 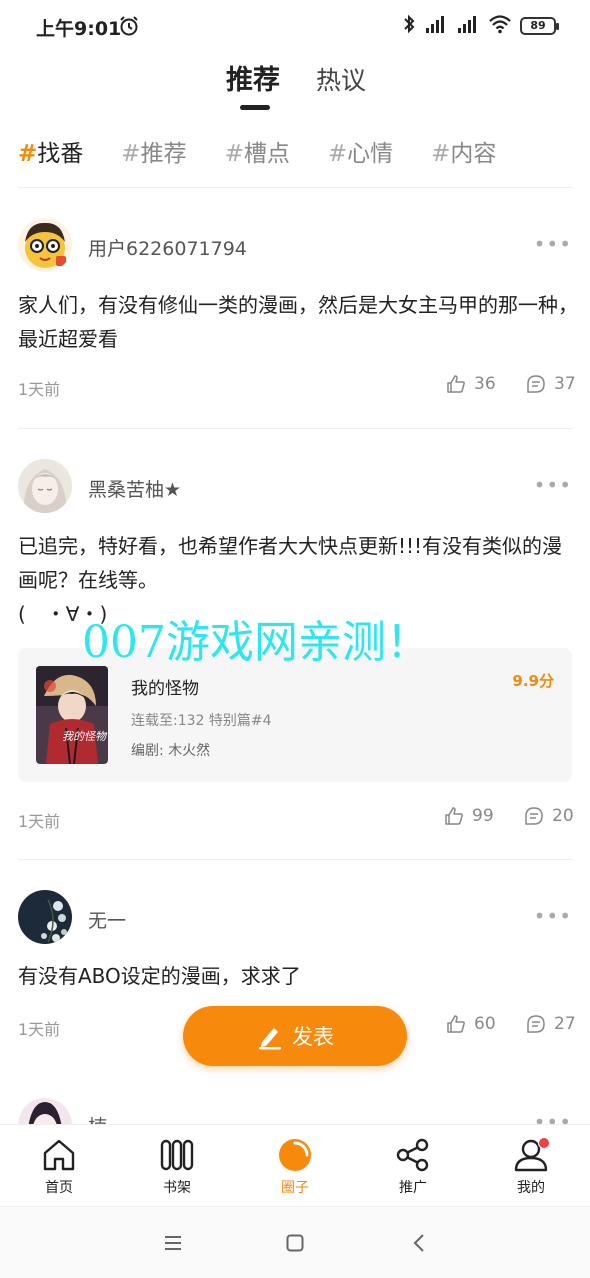 What do you see at coordinates (129, 28) in the screenshot?
I see `alarm-icon` at bounding box center [129, 28].